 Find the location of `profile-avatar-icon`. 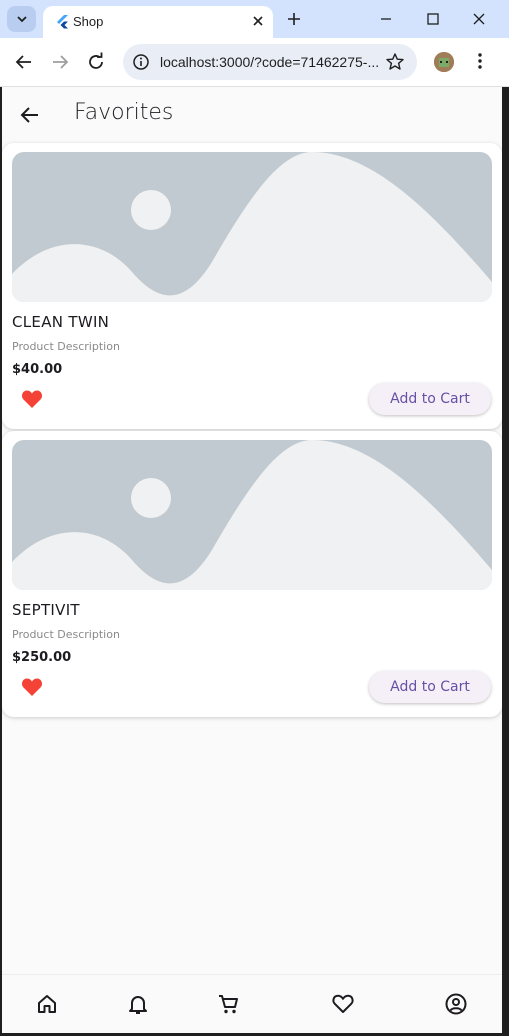

profile-avatar-icon is located at coordinates (444, 62).